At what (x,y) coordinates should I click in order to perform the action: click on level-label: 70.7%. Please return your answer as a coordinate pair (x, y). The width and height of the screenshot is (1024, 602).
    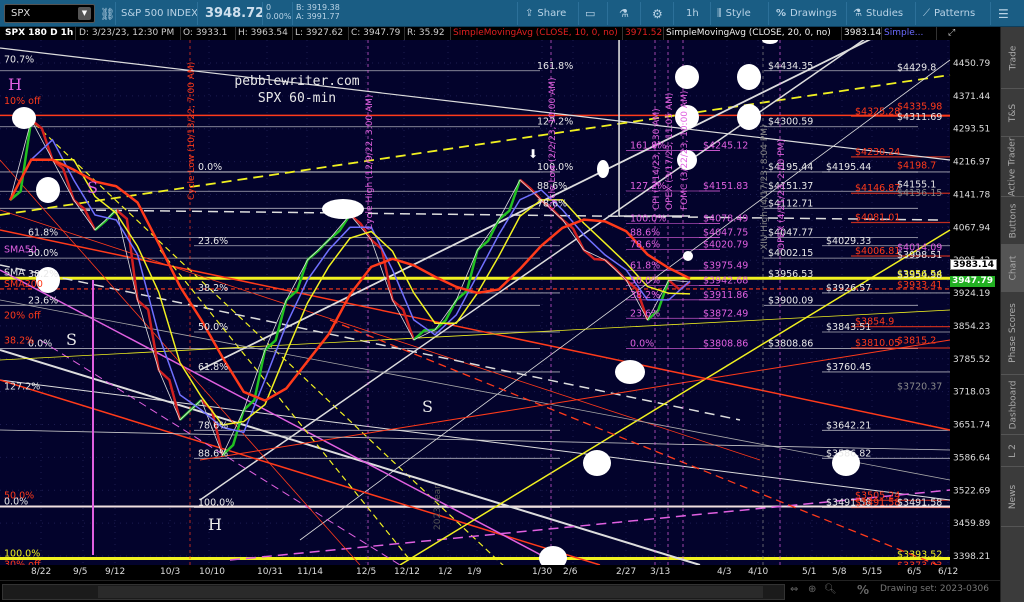
    Looking at the image, I should click on (19, 59).